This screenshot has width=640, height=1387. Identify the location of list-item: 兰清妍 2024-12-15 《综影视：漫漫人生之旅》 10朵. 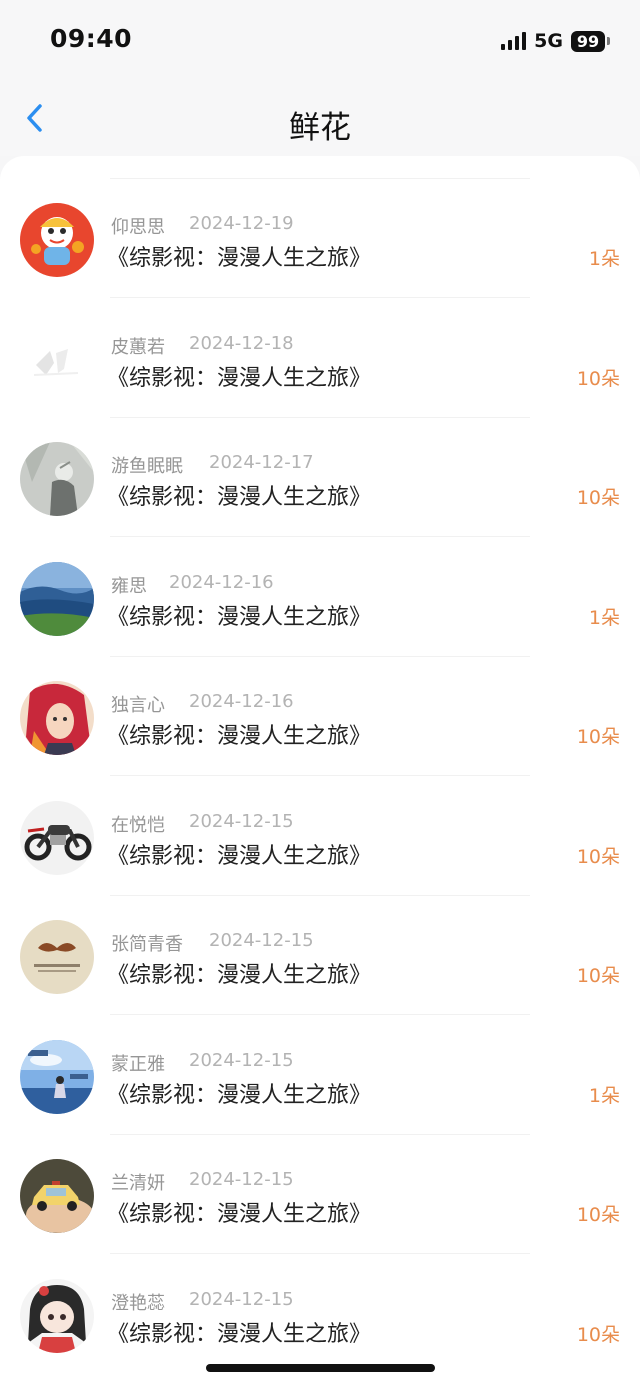
(320, 1183).